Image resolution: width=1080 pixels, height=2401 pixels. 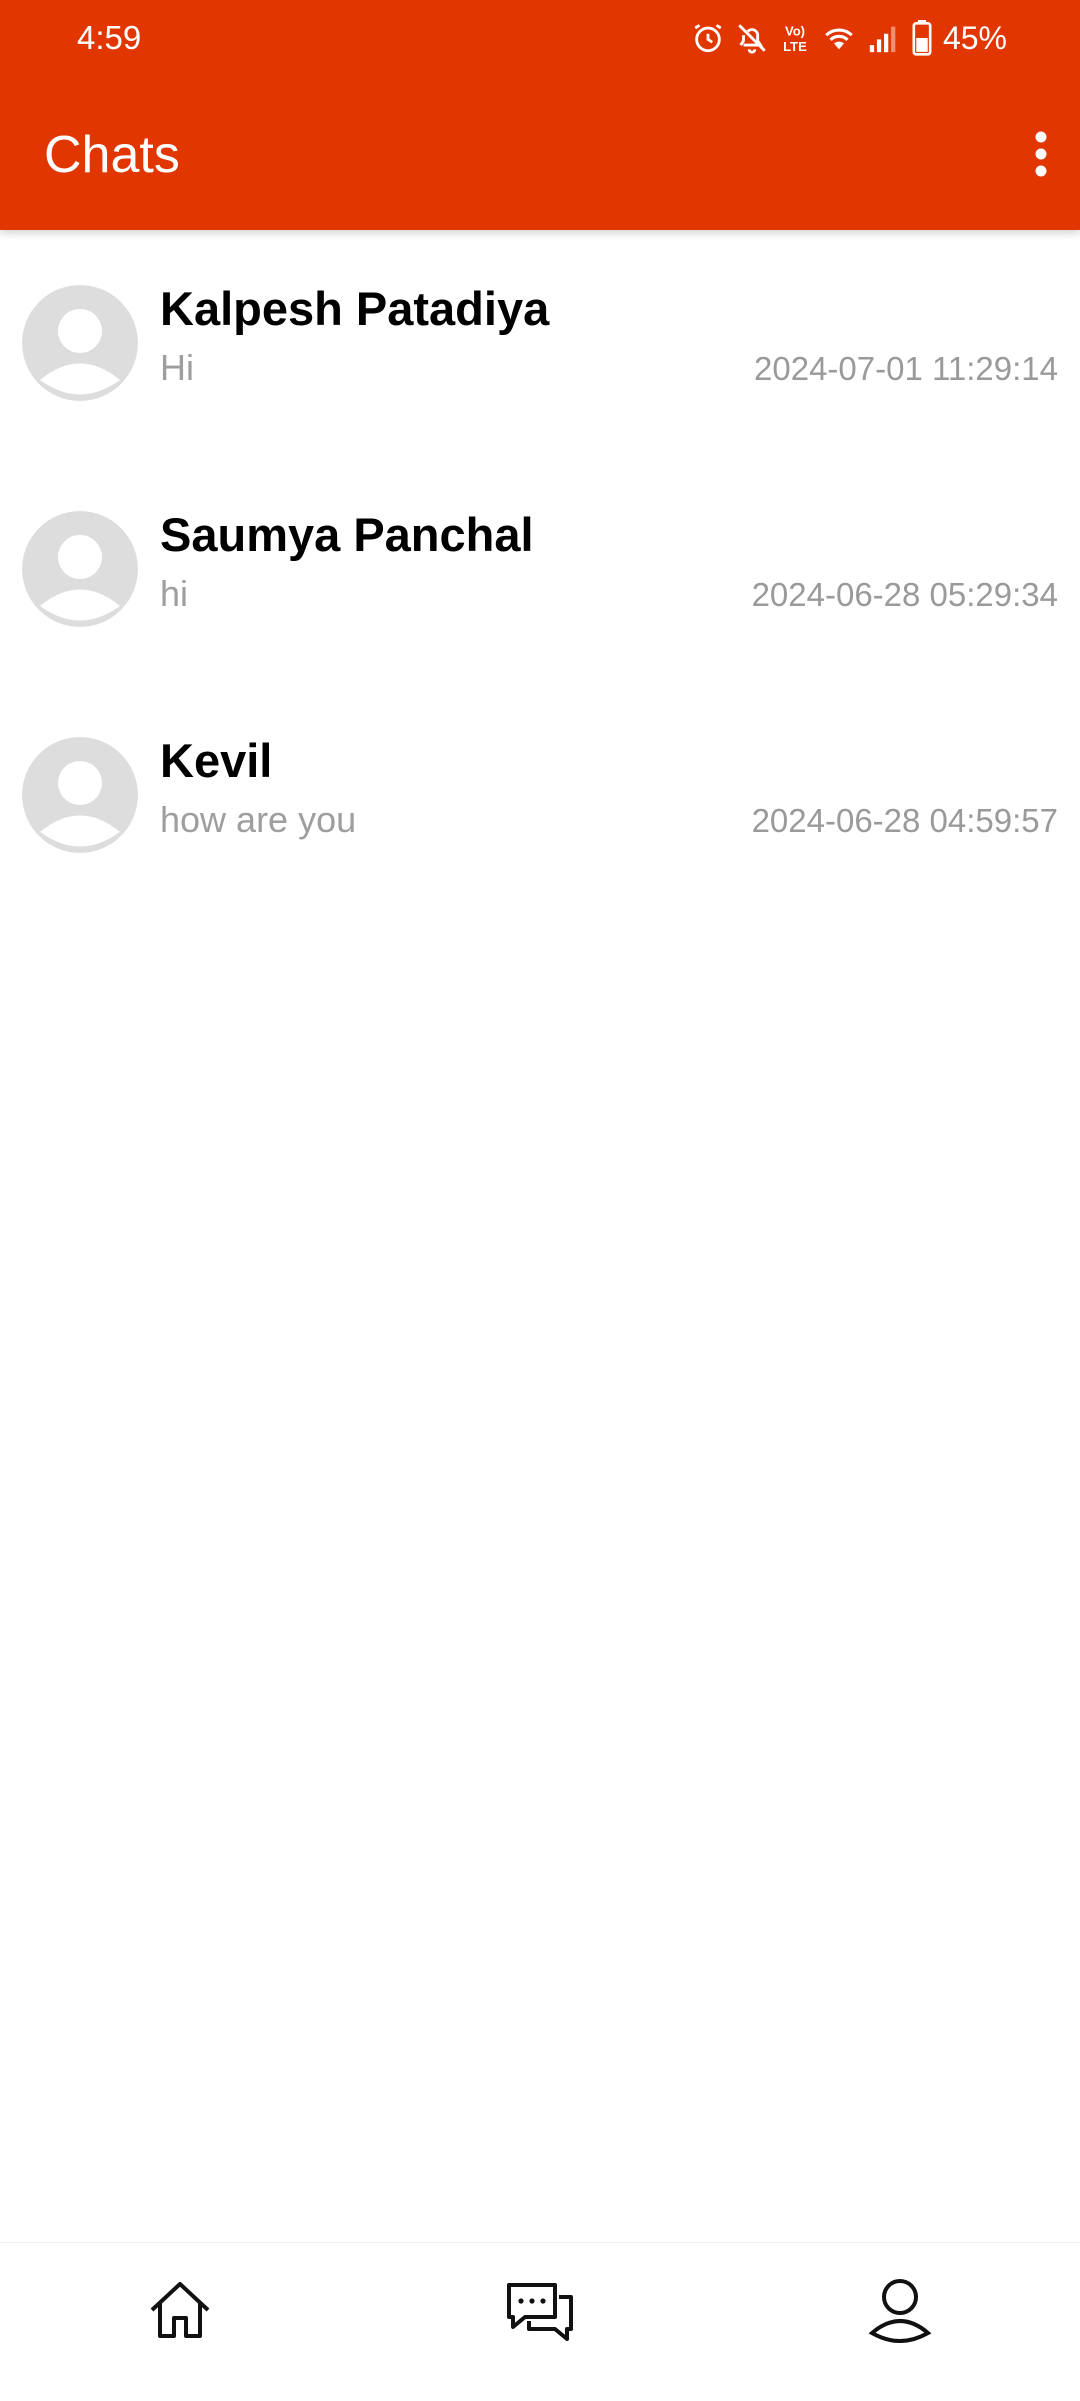 What do you see at coordinates (882, 39) in the screenshot?
I see `signal-icon` at bounding box center [882, 39].